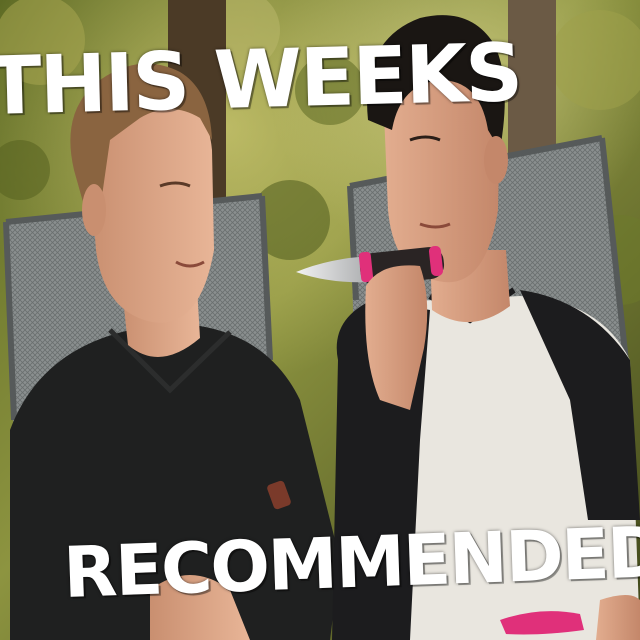 The image size is (640, 640). What do you see at coordinates (618, 617) in the screenshot?
I see `hand-bottom-right` at bounding box center [618, 617].